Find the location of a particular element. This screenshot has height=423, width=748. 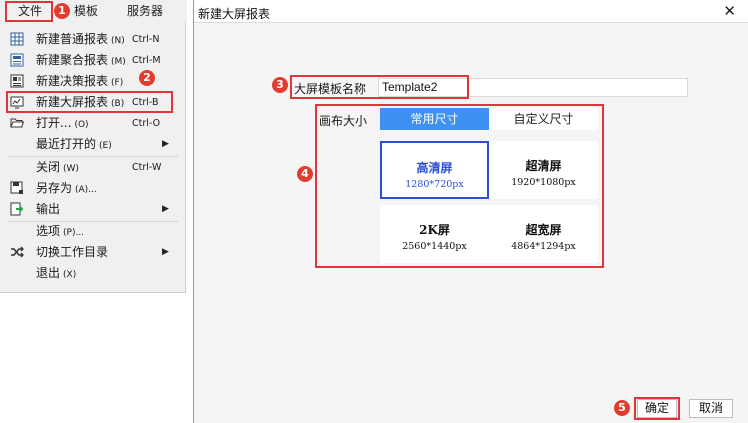

menu-mnemonic: (F) is located at coordinates (117, 83).